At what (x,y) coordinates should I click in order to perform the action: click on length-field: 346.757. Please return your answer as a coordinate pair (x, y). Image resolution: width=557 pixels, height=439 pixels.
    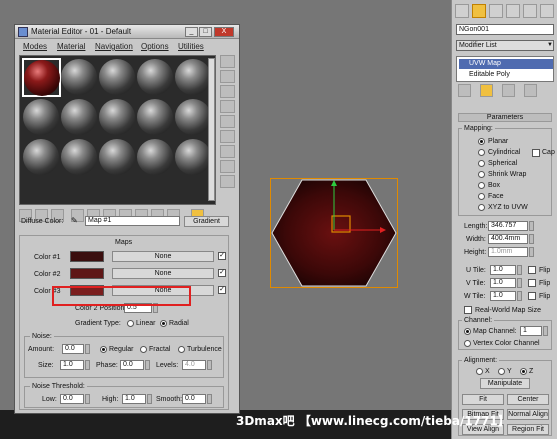
    Looking at the image, I should click on (508, 226).